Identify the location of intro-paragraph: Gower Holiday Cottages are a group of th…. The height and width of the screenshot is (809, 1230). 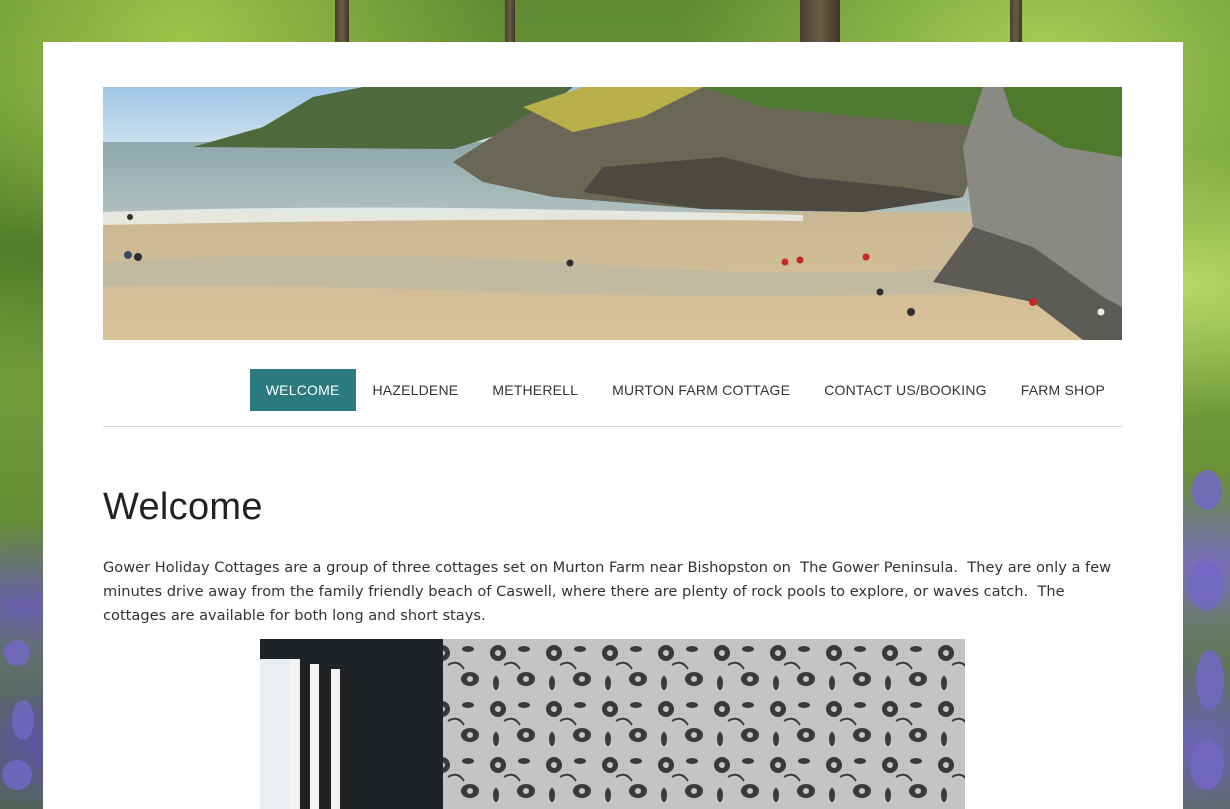
(609, 591).